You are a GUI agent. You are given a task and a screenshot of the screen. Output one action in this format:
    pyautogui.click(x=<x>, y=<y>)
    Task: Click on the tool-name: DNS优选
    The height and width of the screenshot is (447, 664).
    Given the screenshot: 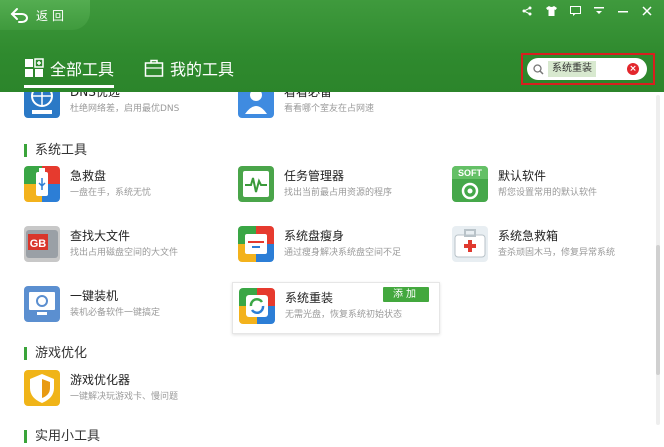 What is the action you would take?
    pyautogui.click(x=95, y=95)
    